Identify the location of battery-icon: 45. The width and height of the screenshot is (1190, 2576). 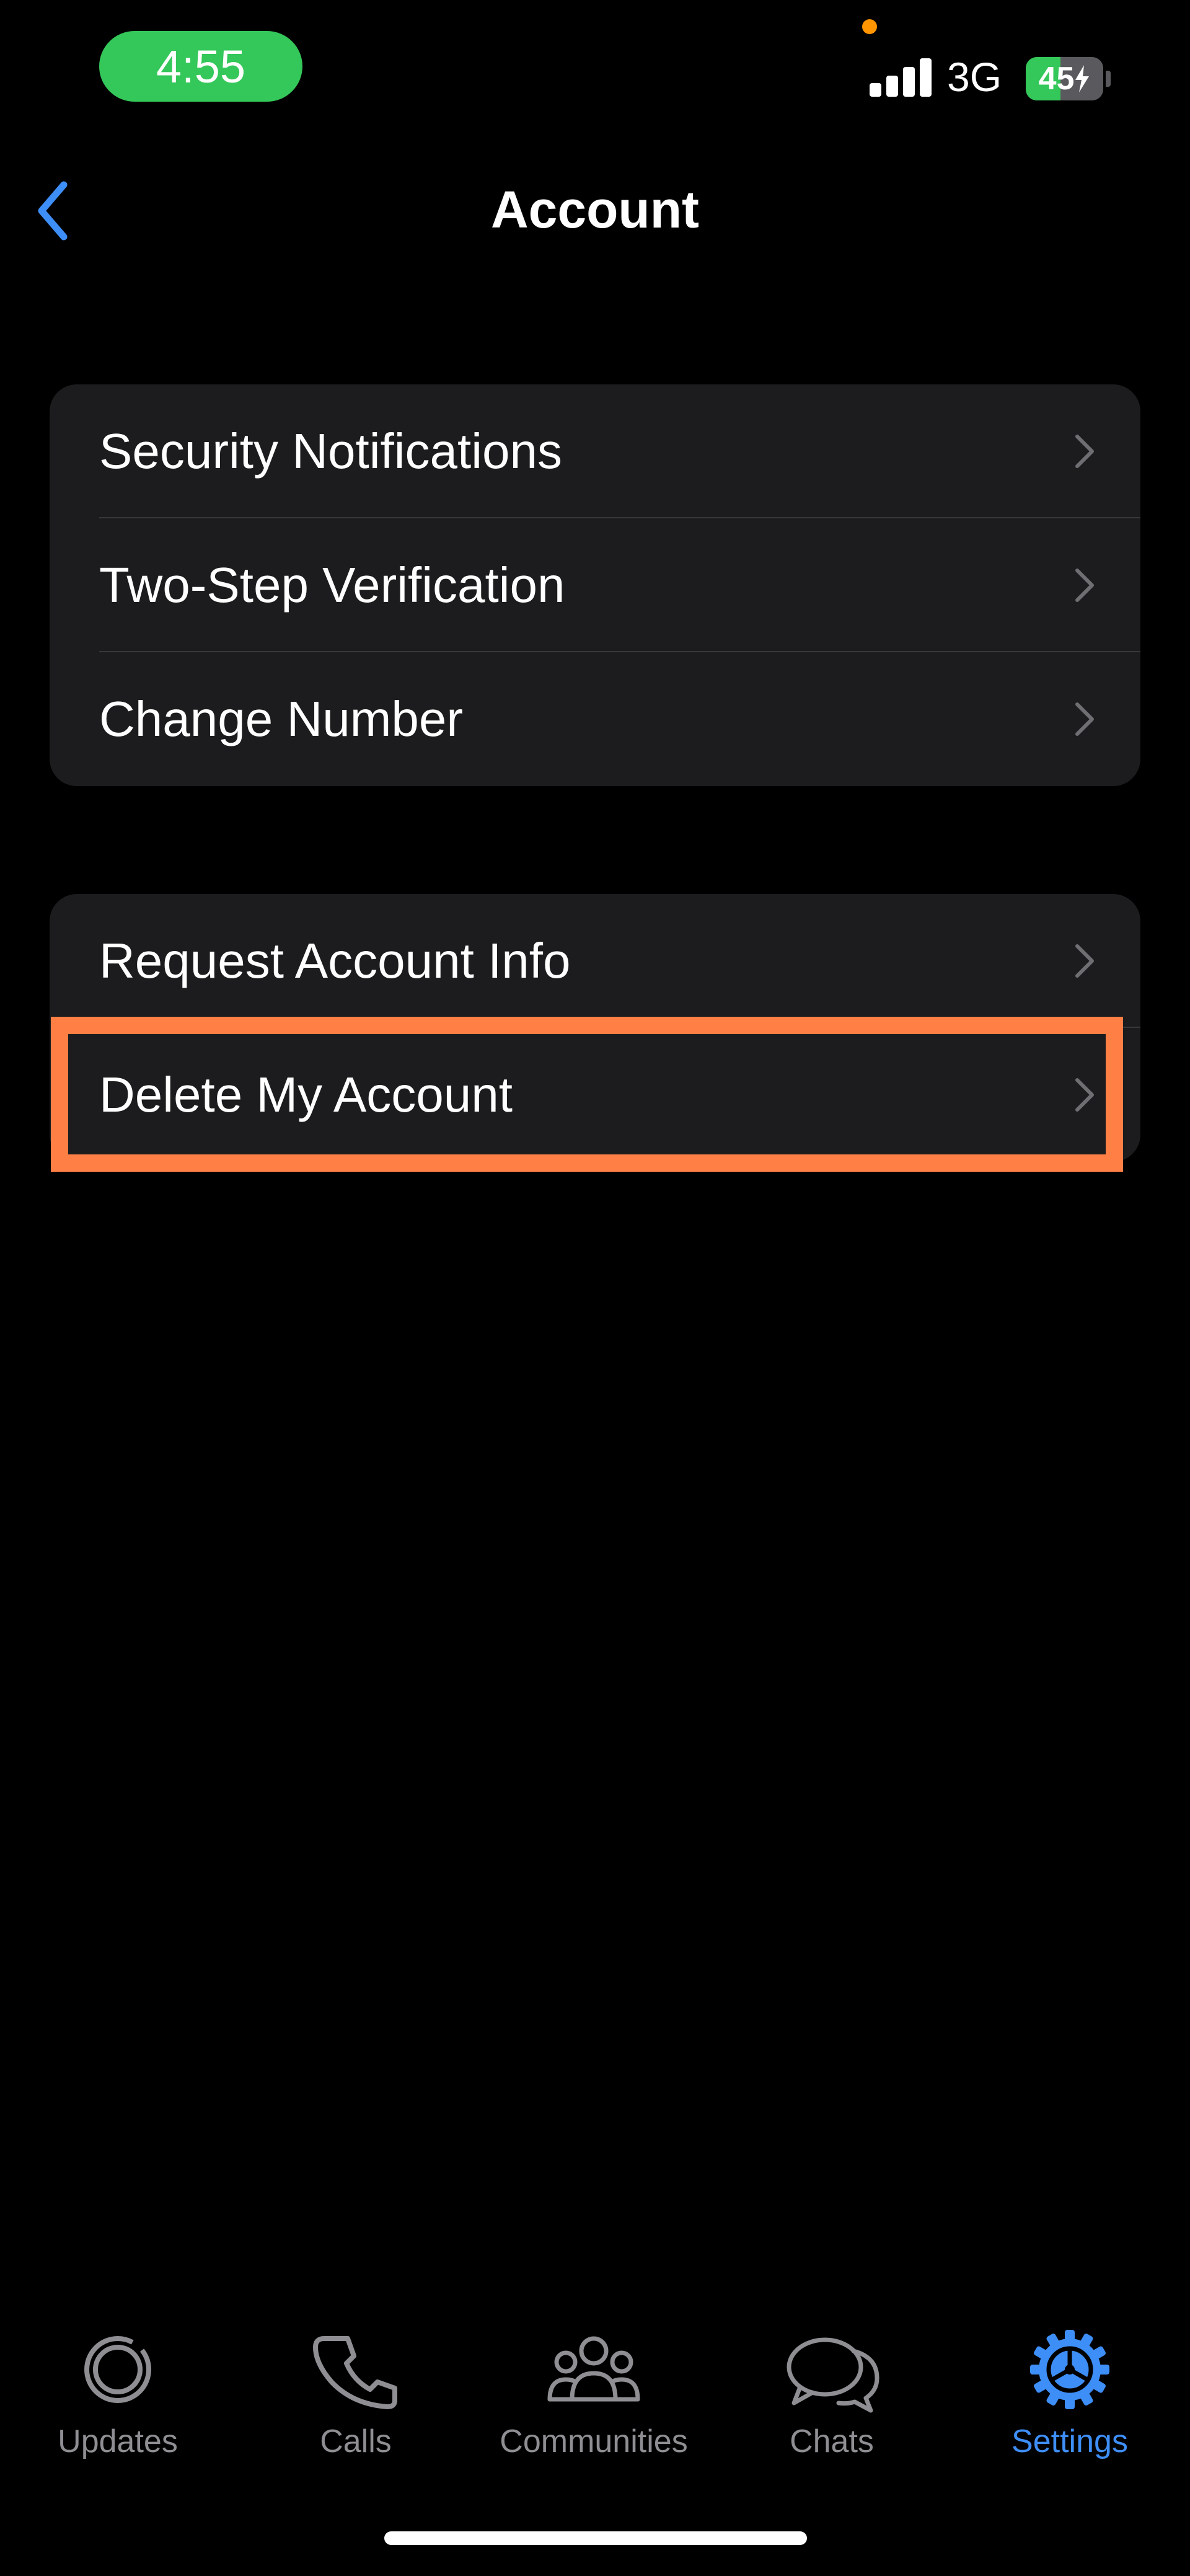
(1064, 79).